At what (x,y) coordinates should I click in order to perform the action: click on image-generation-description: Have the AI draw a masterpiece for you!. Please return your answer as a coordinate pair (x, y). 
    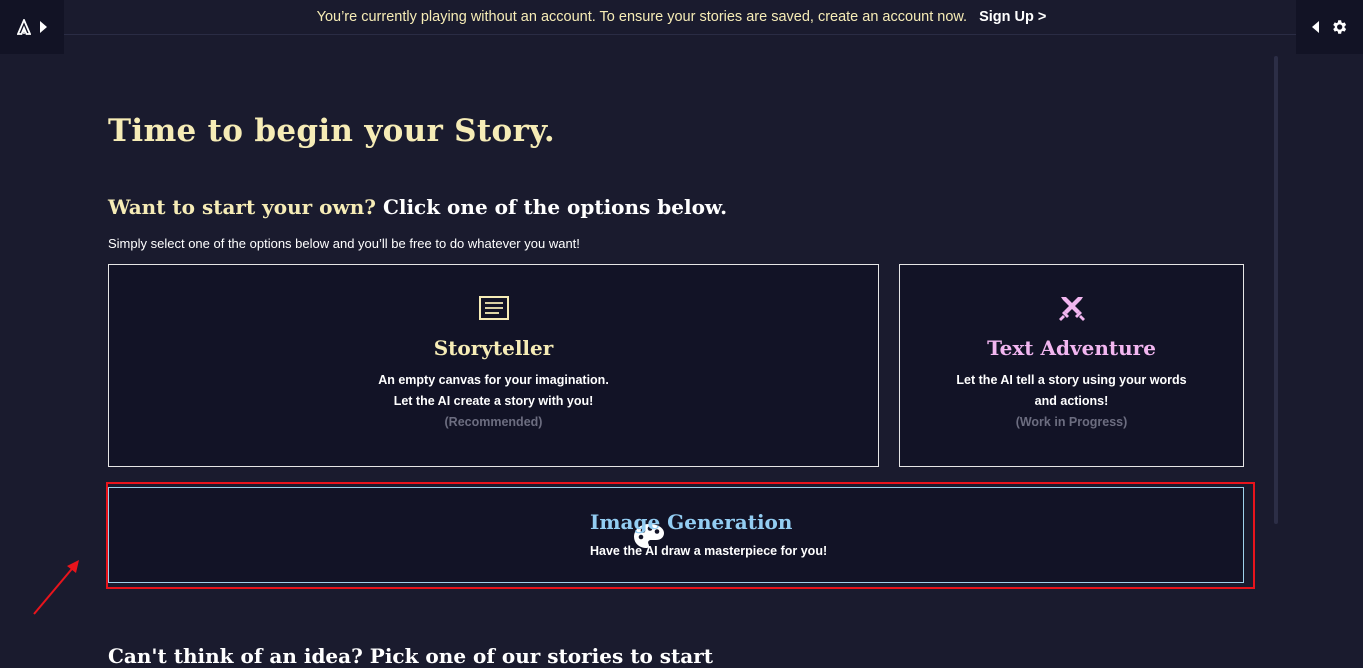
    Looking at the image, I should click on (709, 551).